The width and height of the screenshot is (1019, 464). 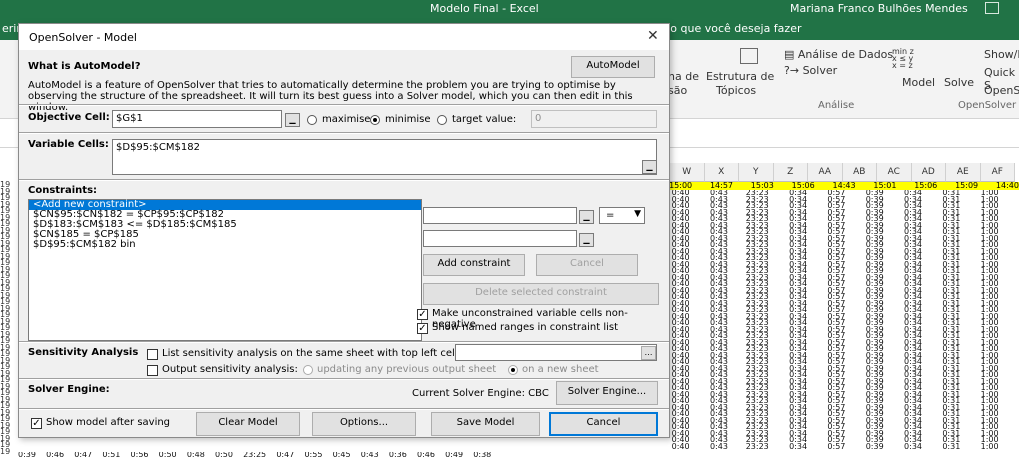 What do you see at coordinates (740, 76) in the screenshot?
I see `outline-label: Estrutura de` at bounding box center [740, 76].